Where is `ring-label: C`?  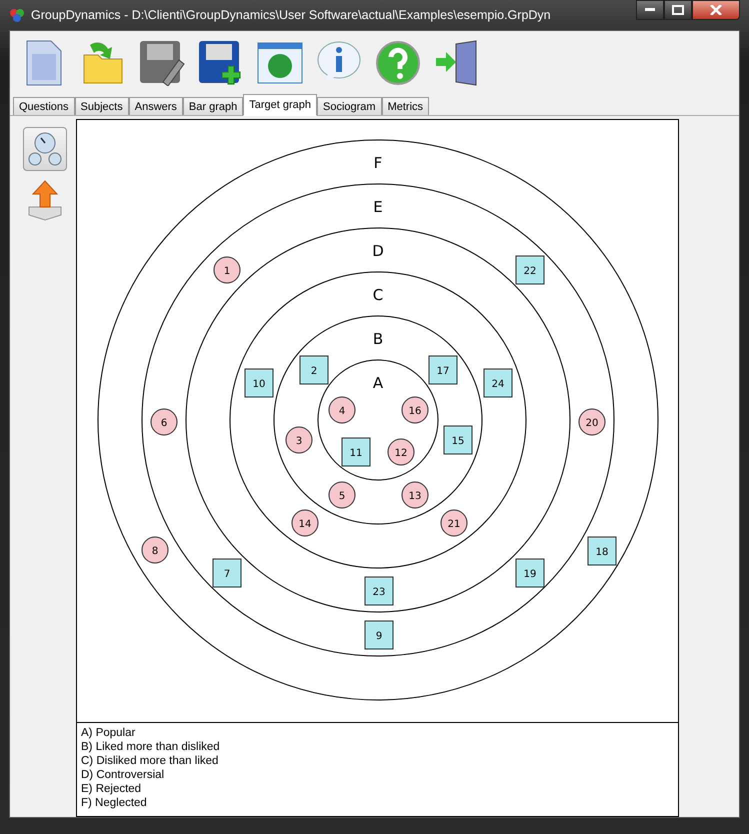
ring-label: C is located at coordinates (378, 295).